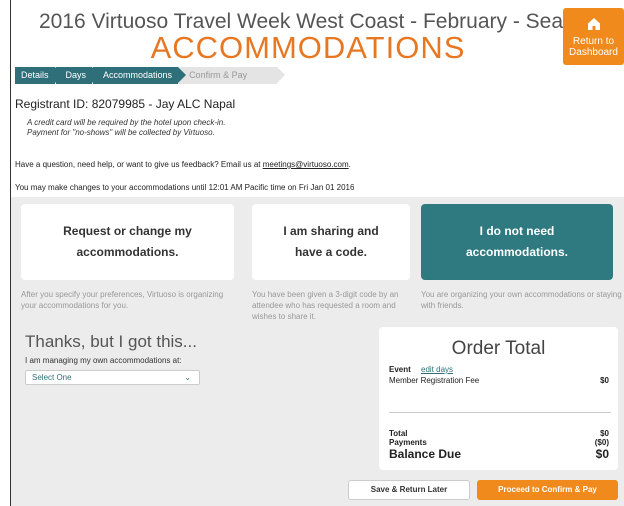 This screenshot has height=506, width=624. Describe the element at coordinates (604, 433) in the screenshot. I see `total-amount: $0` at that location.